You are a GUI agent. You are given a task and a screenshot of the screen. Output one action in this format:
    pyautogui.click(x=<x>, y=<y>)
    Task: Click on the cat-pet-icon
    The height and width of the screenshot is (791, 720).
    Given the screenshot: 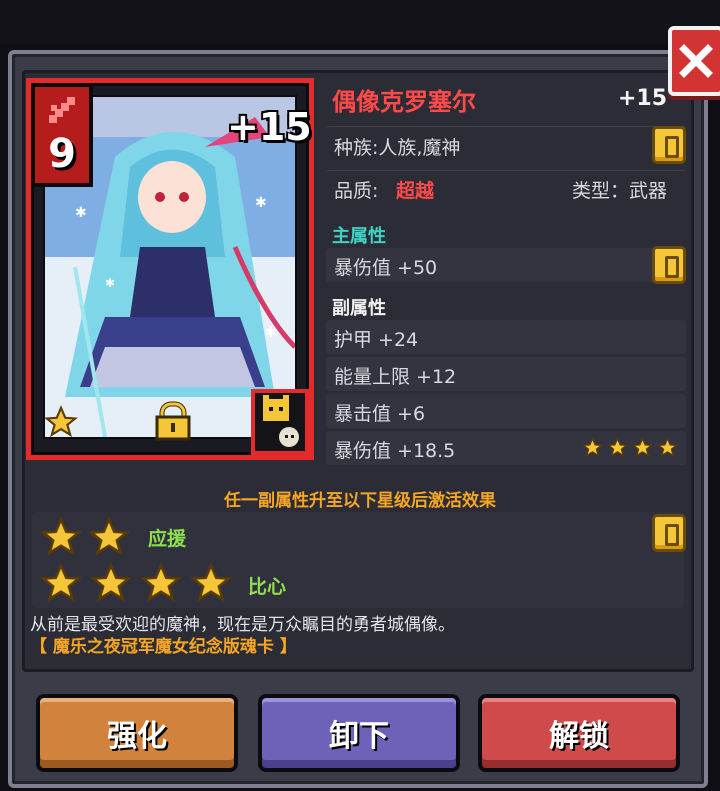 What is the action you would take?
    pyautogui.click(x=281, y=421)
    